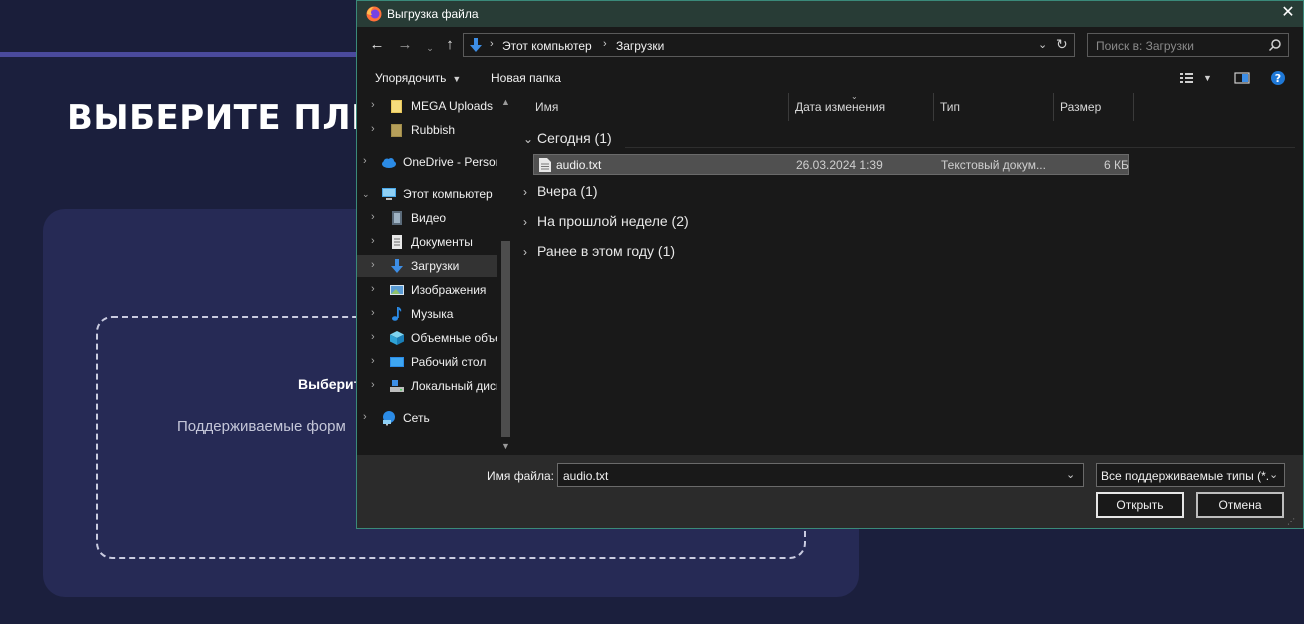 The height and width of the screenshot is (624, 1304). Describe the element at coordinates (659, 107) in the screenshot. I see `column-header-name: Имя` at that location.